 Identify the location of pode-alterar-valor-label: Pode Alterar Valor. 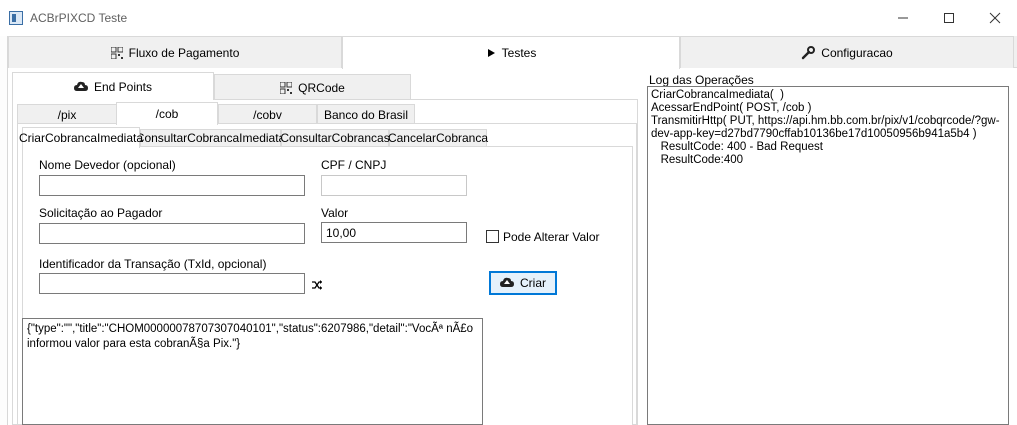
(551, 237).